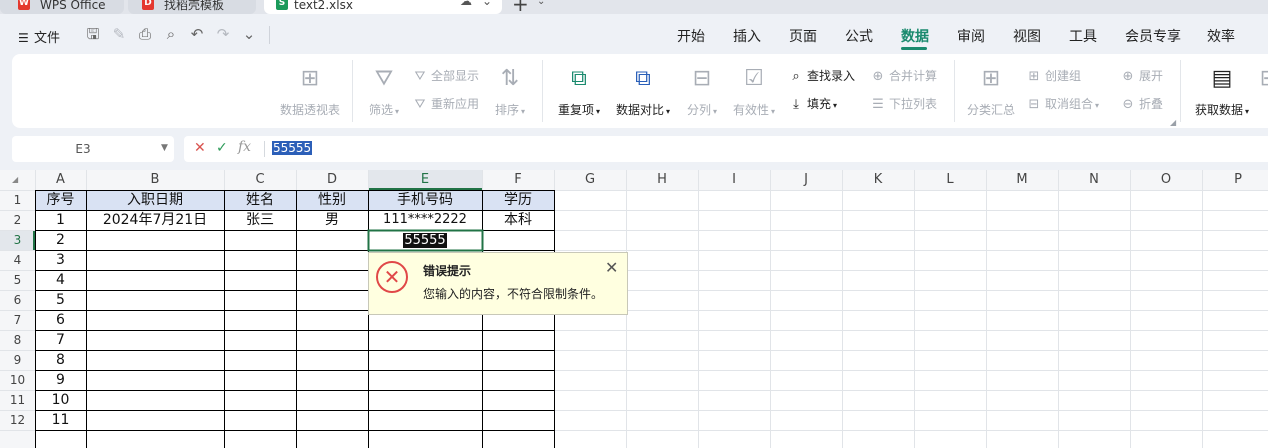 Image resolution: width=1268 pixels, height=448 pixels. Describe the element at coordinates (903, 104) in the screenshot. I see `dropdown-list-button: ☰ 下拉列表` at that location.